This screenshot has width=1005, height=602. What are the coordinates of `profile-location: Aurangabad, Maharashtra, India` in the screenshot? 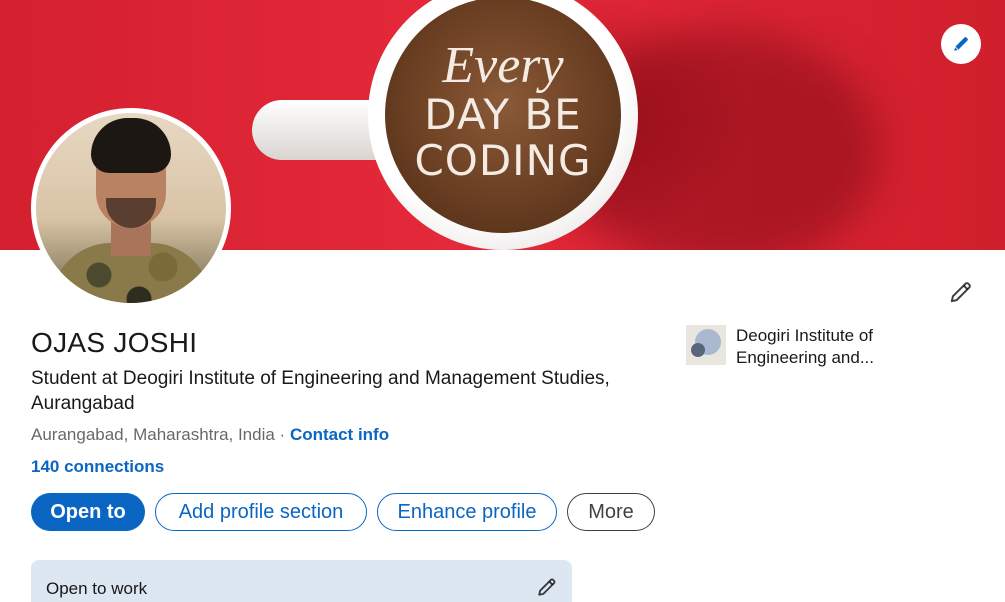 It's located at (153, 434).